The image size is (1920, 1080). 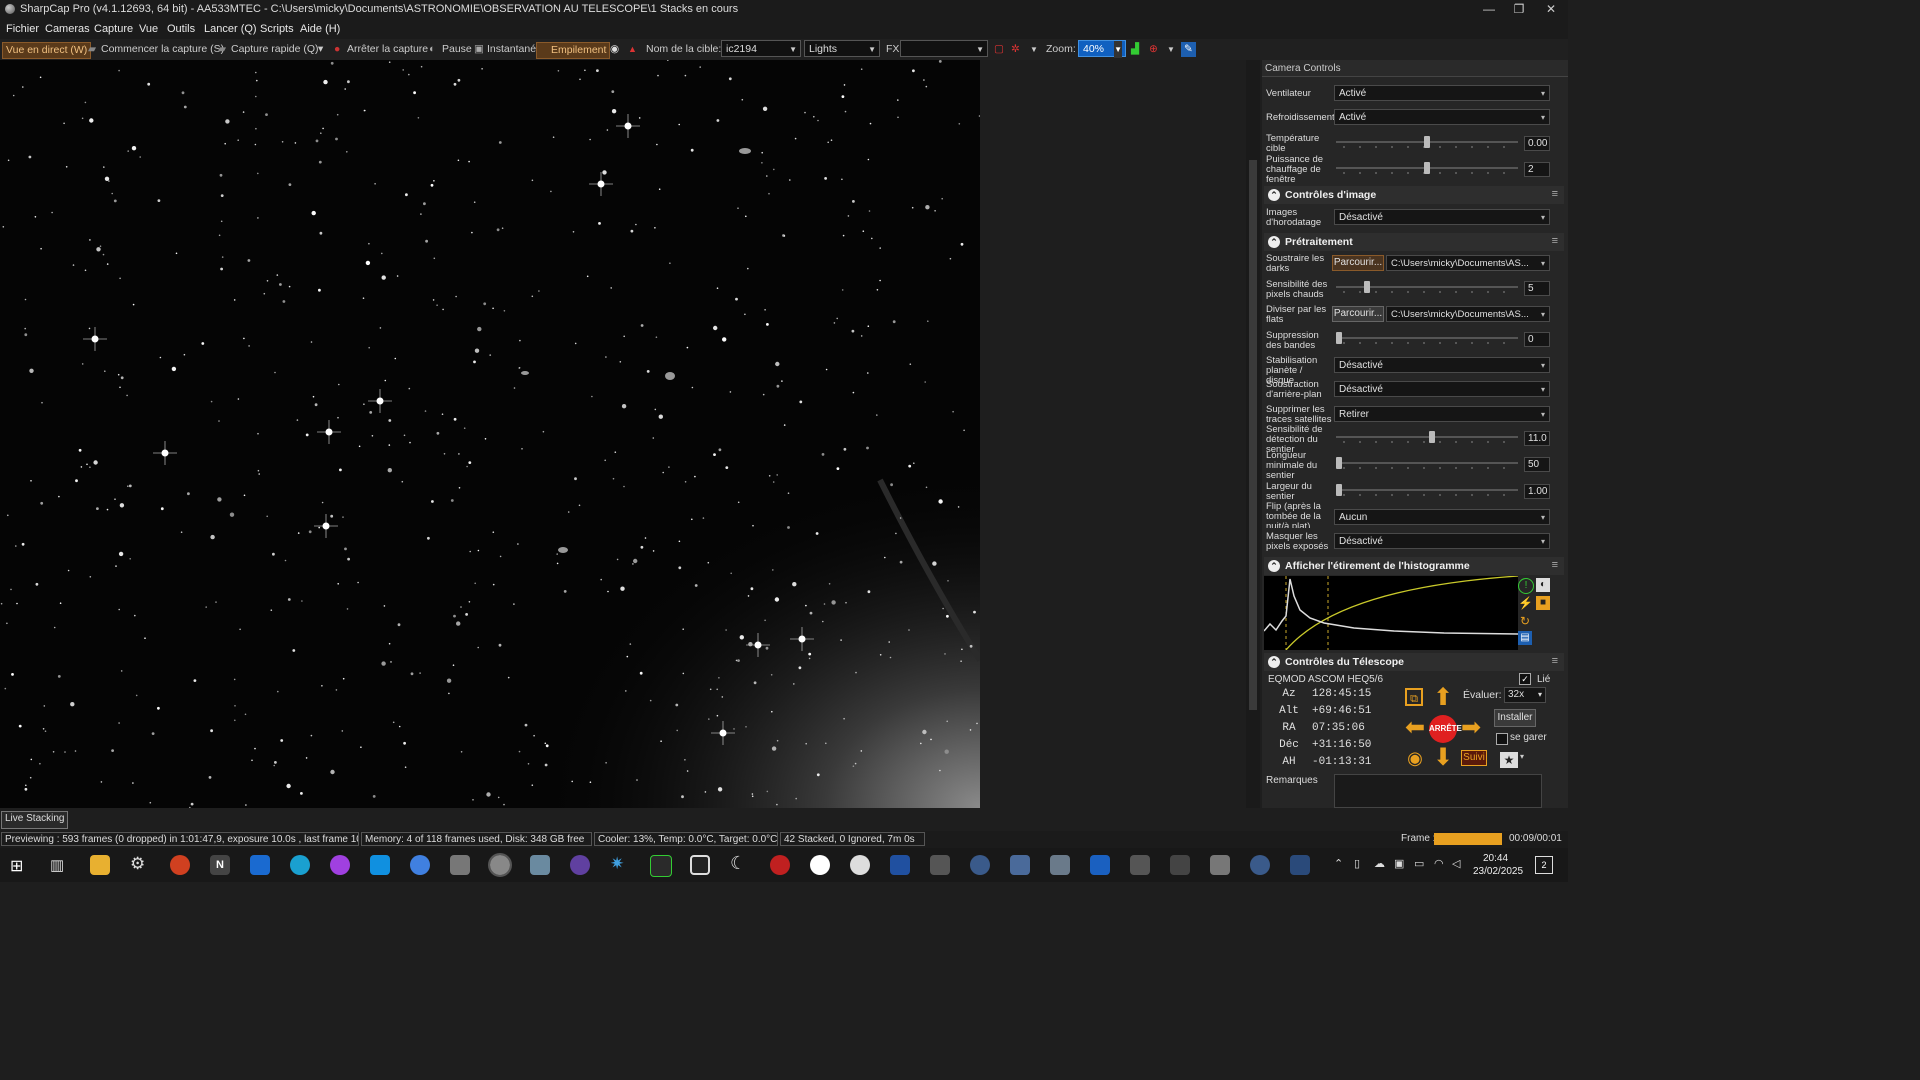 I want to click on stacking-button: Empilement, so click(x=573, y=50).